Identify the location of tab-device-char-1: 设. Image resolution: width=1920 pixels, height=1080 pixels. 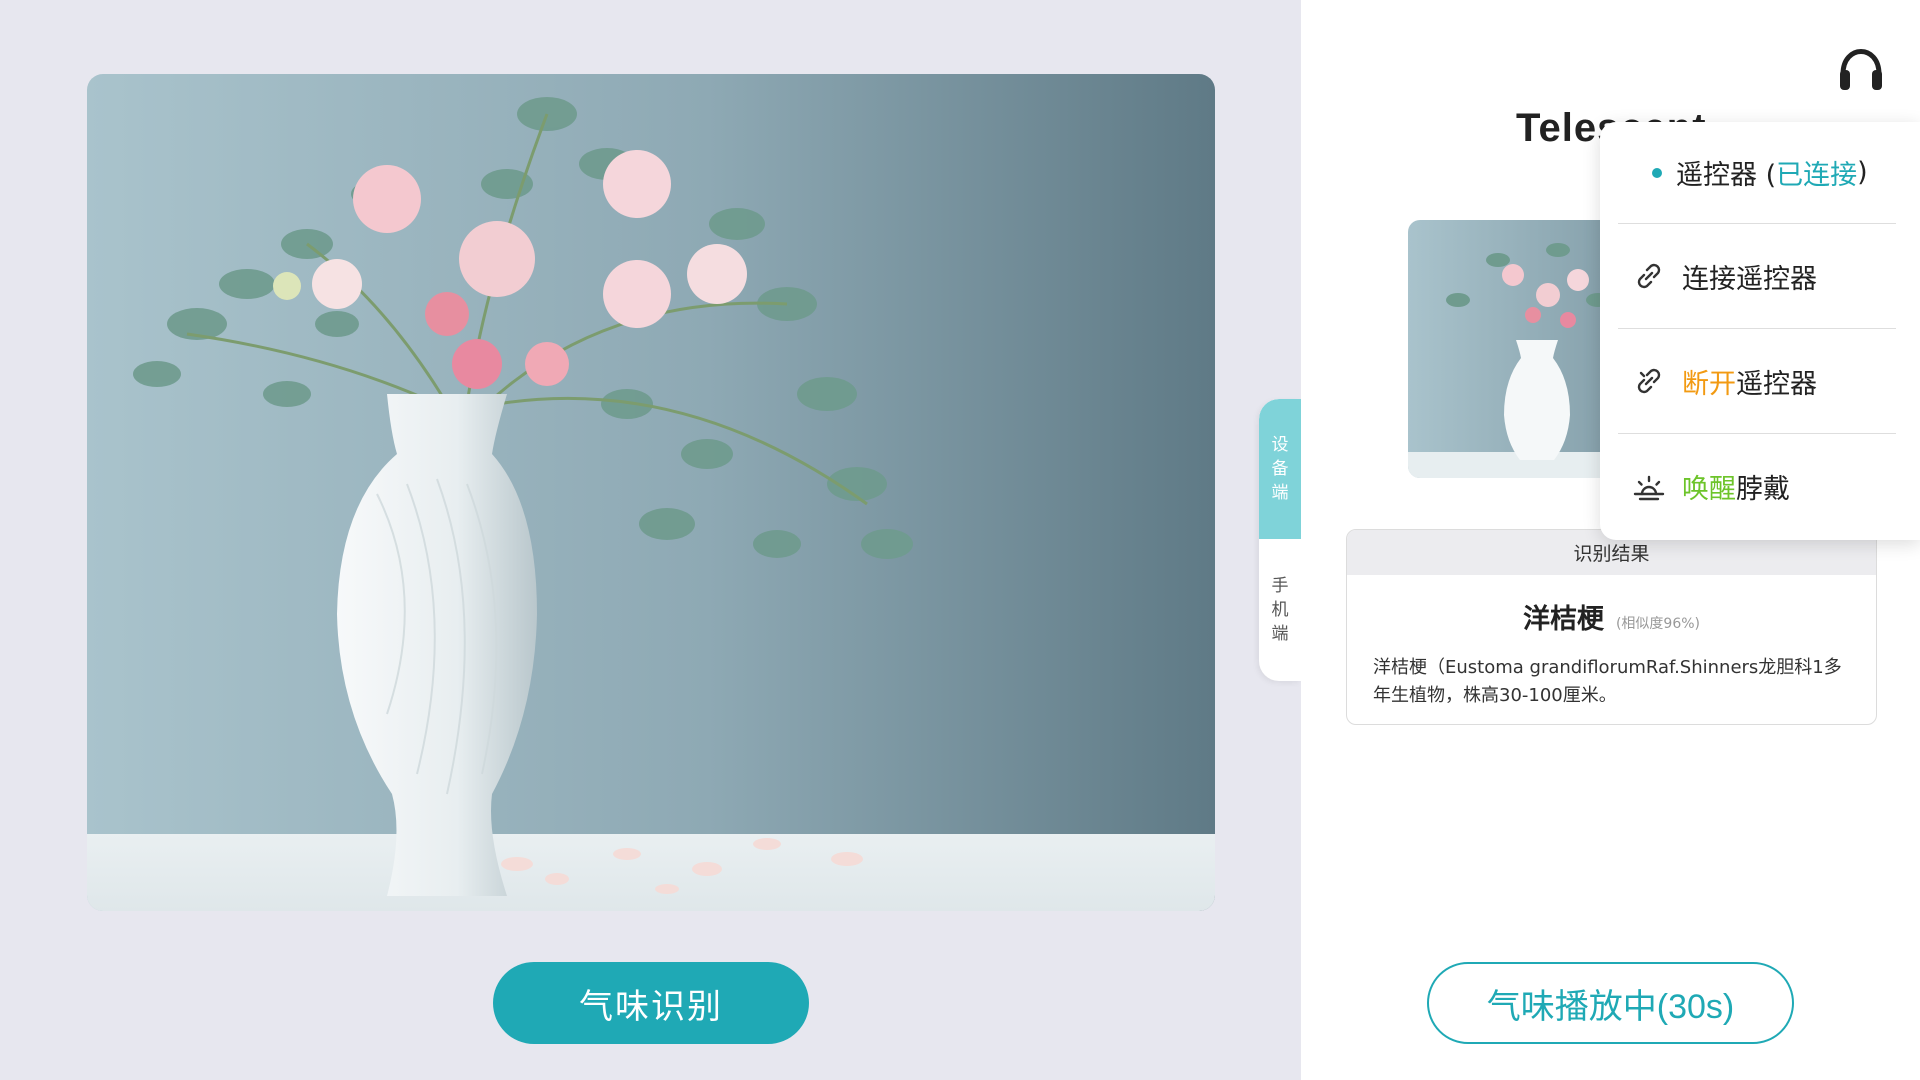
(1280, 445).